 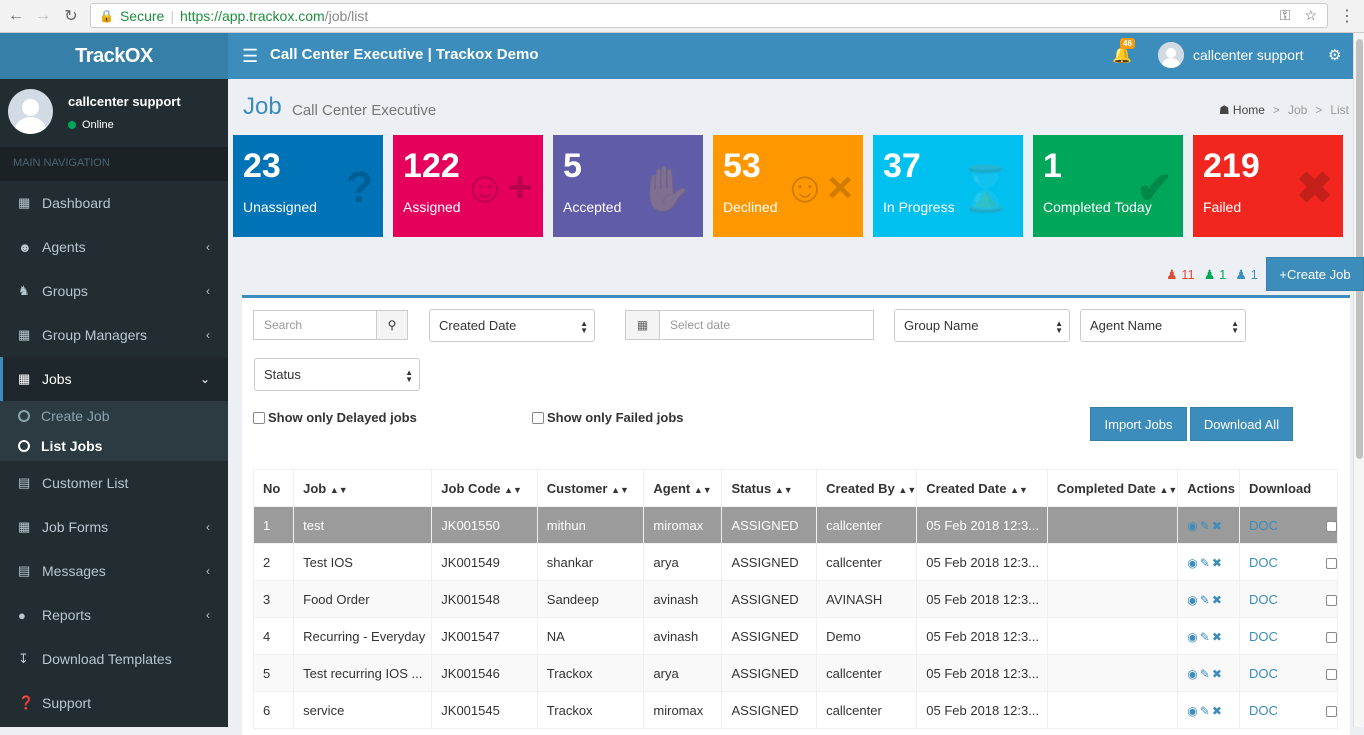 What do you see at coordinates (114, 483) in the screenshot?
I see `sidebar-item-customer-list: ▤ Customer List` at bounding box center [114, 483].